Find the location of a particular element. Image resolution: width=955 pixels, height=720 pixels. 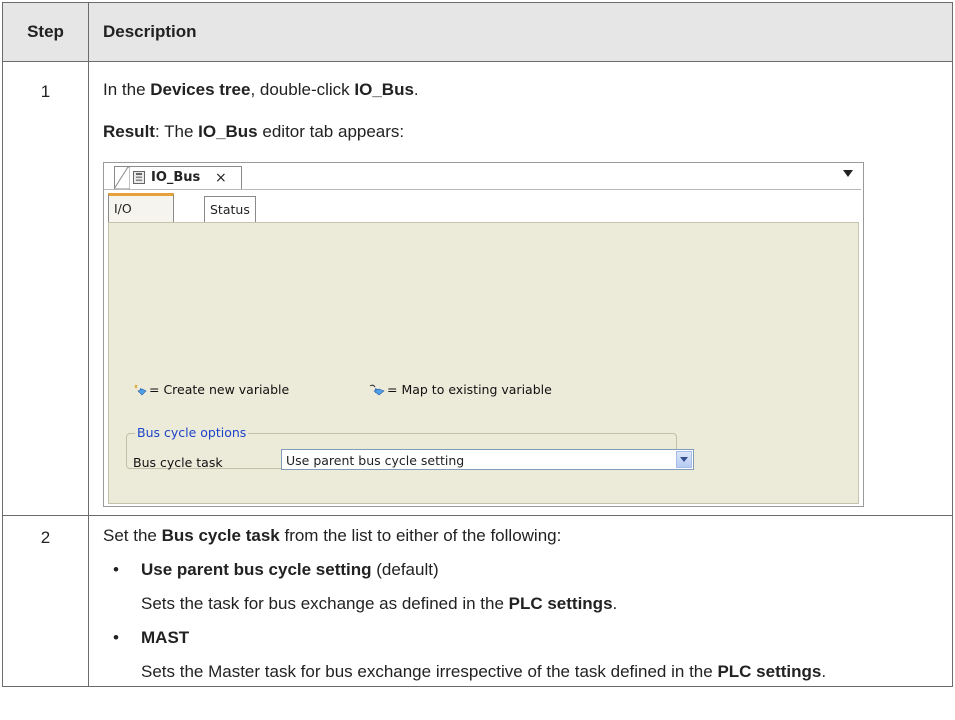

doc-tab-label: IO_Bus is located at coordinates (176, 177).